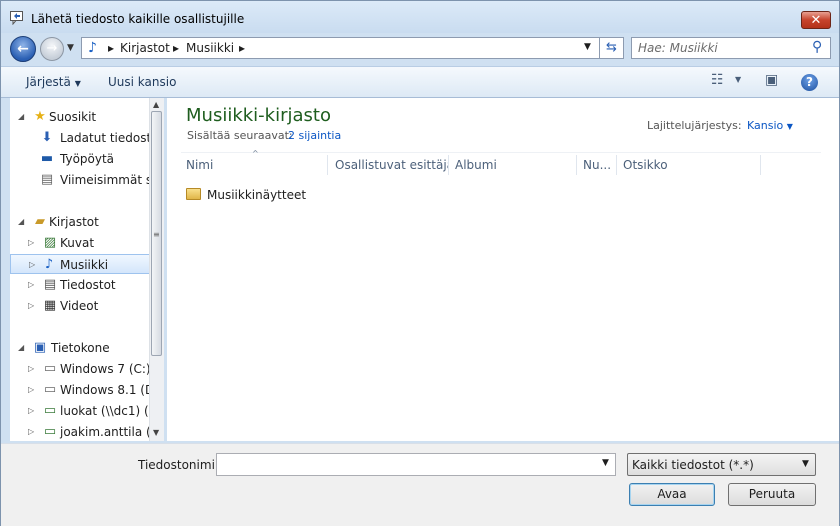  I want to click on filename-label: Tiedostonimi:, so click(178, 465).